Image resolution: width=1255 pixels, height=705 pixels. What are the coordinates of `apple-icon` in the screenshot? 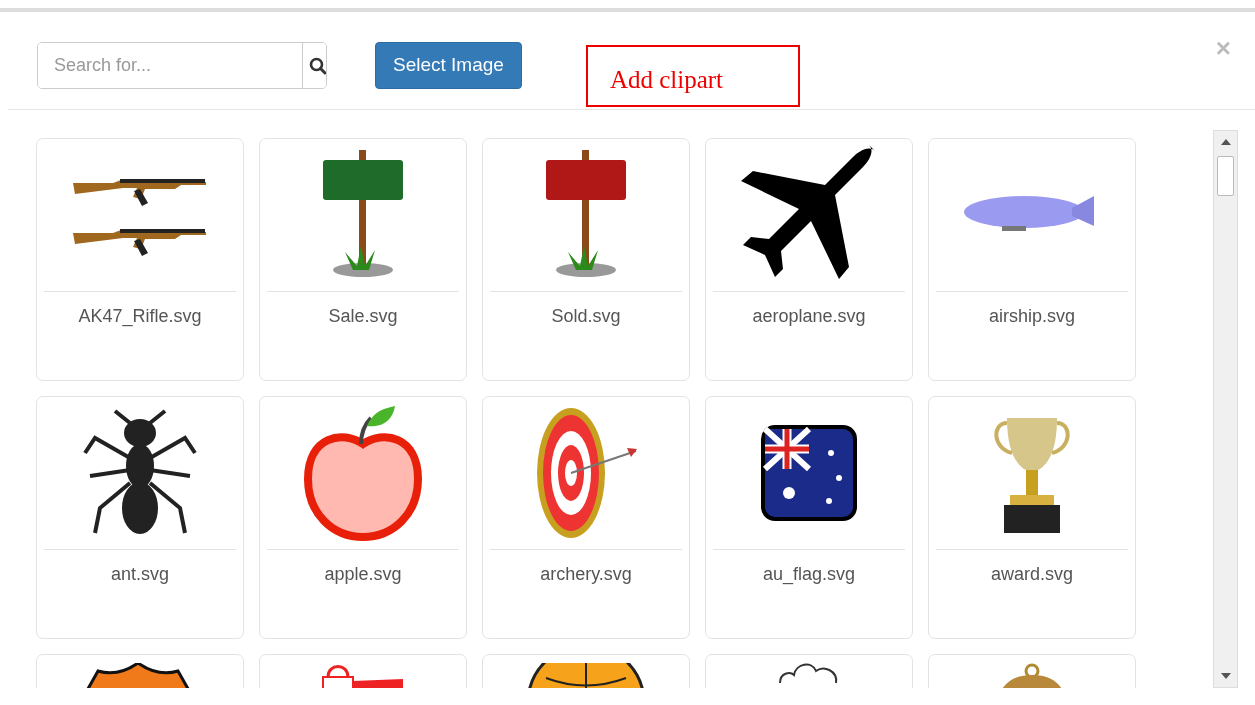 It's located at (363, 473).